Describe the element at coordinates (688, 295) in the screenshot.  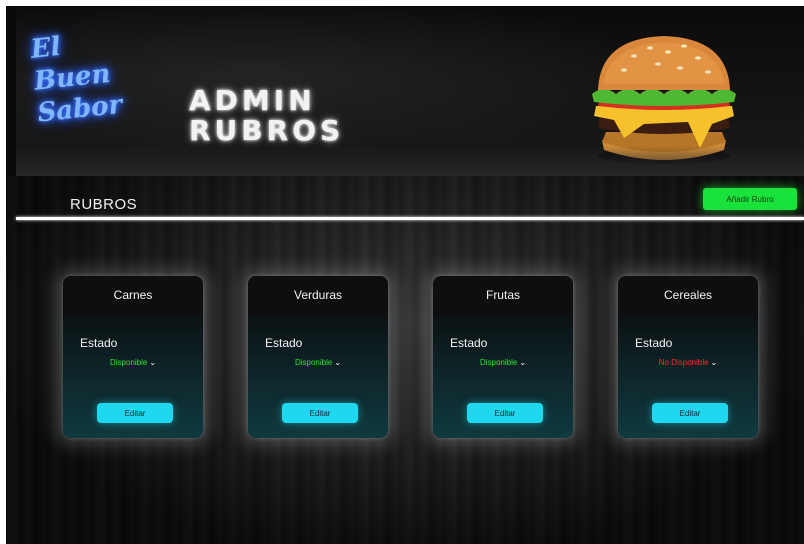
I see `card-title: Cereales` at that location.